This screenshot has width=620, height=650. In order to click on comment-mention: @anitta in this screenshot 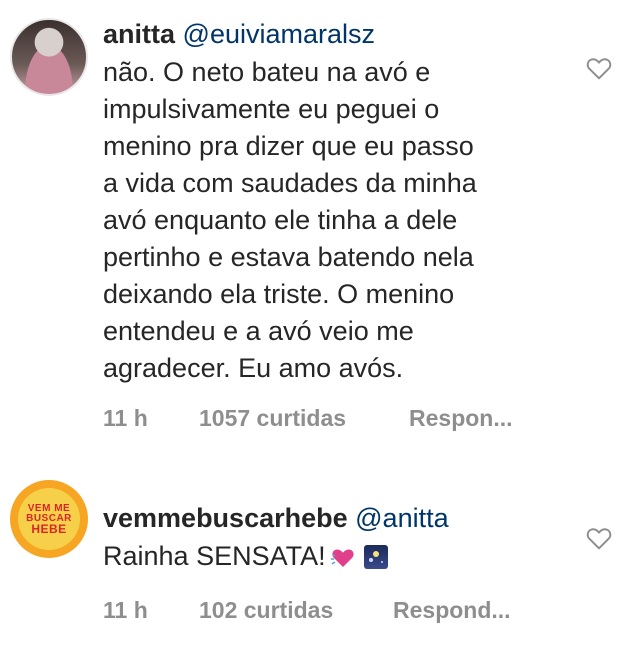, I will do `click(401, 518)`.